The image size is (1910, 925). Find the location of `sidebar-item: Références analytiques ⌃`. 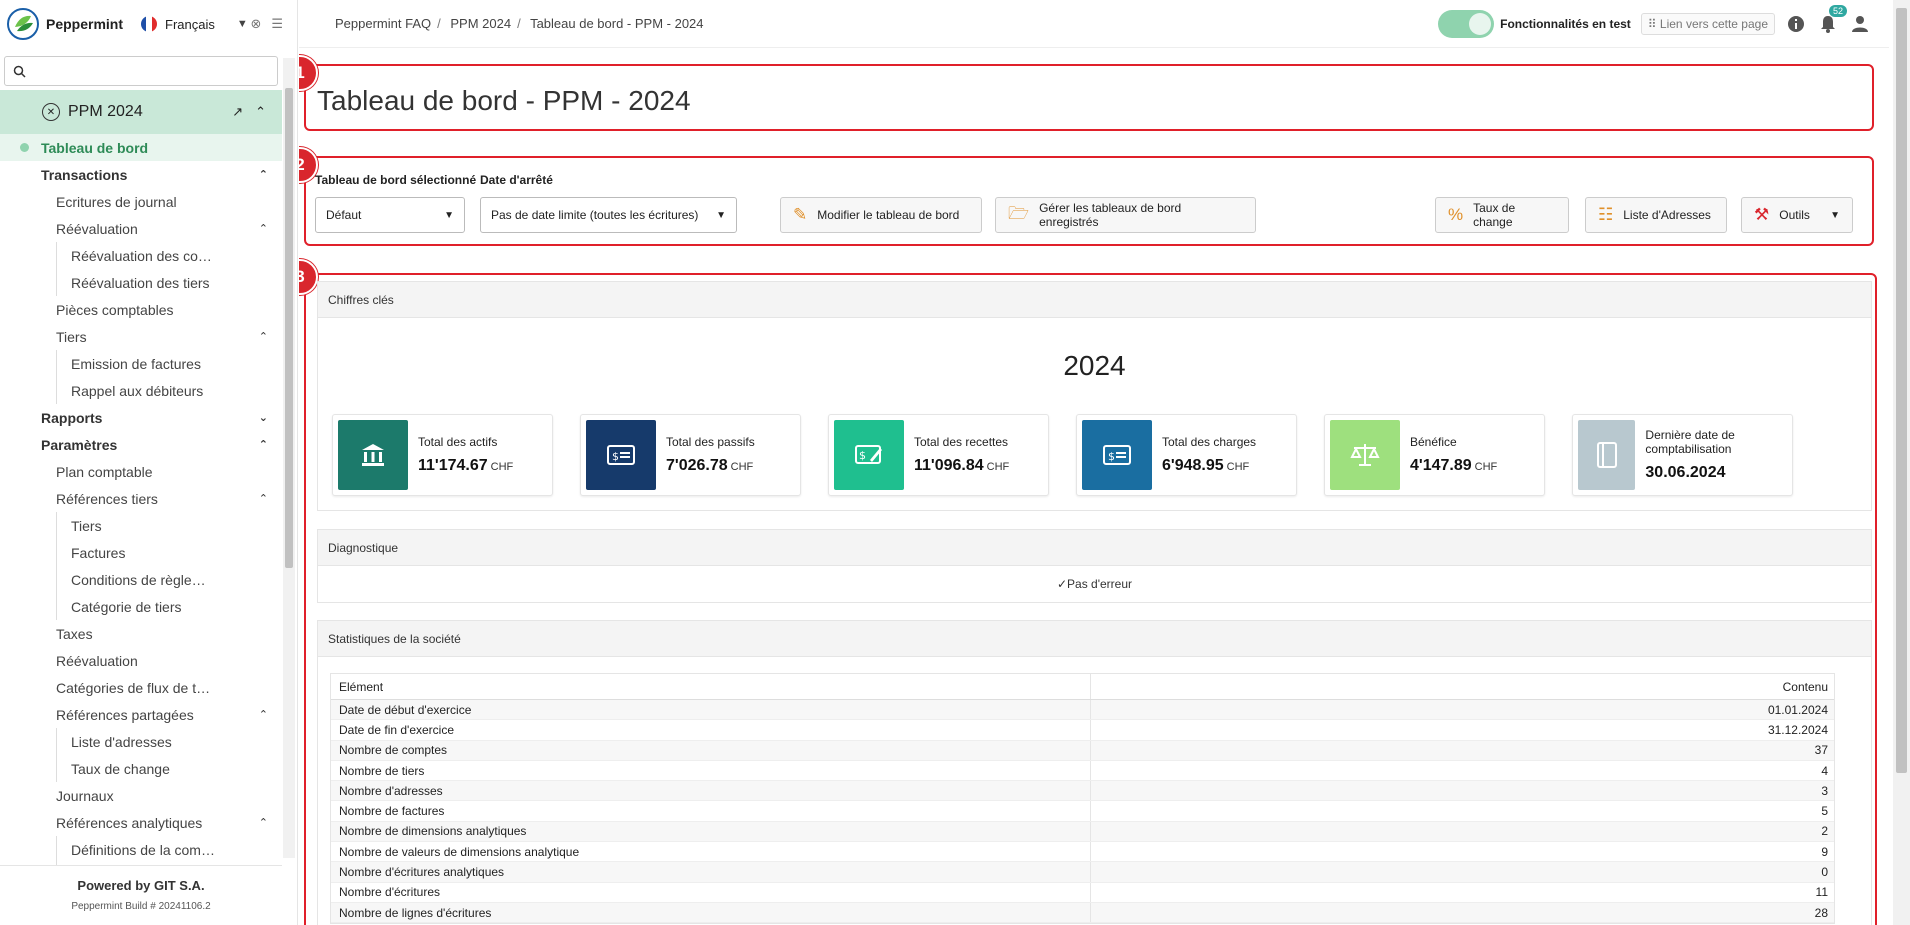

sidebar-item: Références analytiques ⌃ is located at coordinates (141, 822).